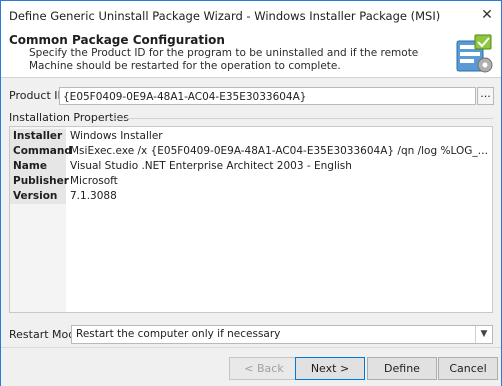  What do you see at coordinates (251, 136) in the screenshot?
I see `property-row: Installer Windows Installer` at bounding box center [251, 136].